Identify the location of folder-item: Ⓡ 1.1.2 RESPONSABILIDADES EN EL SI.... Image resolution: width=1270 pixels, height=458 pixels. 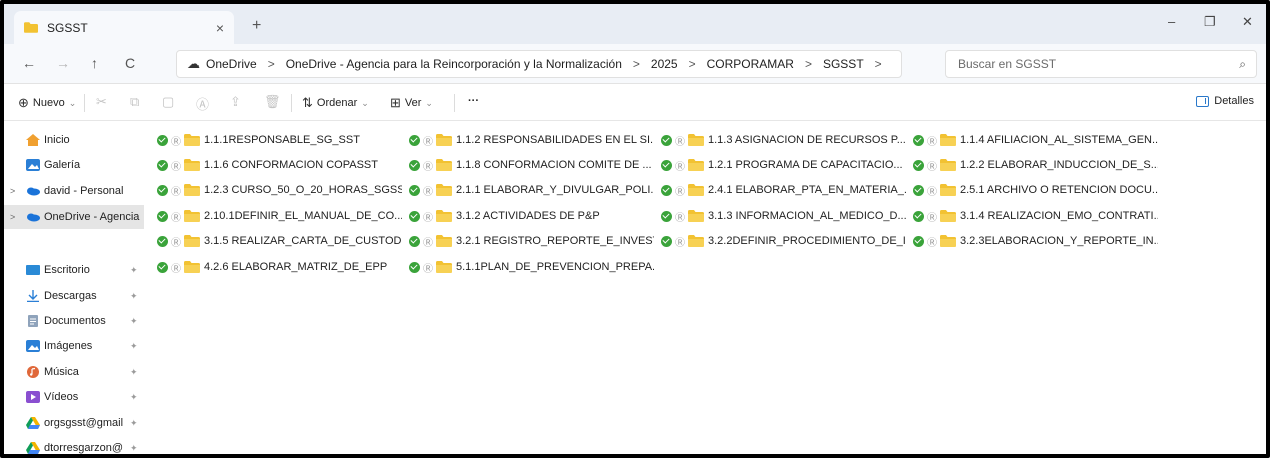
(531, 140).